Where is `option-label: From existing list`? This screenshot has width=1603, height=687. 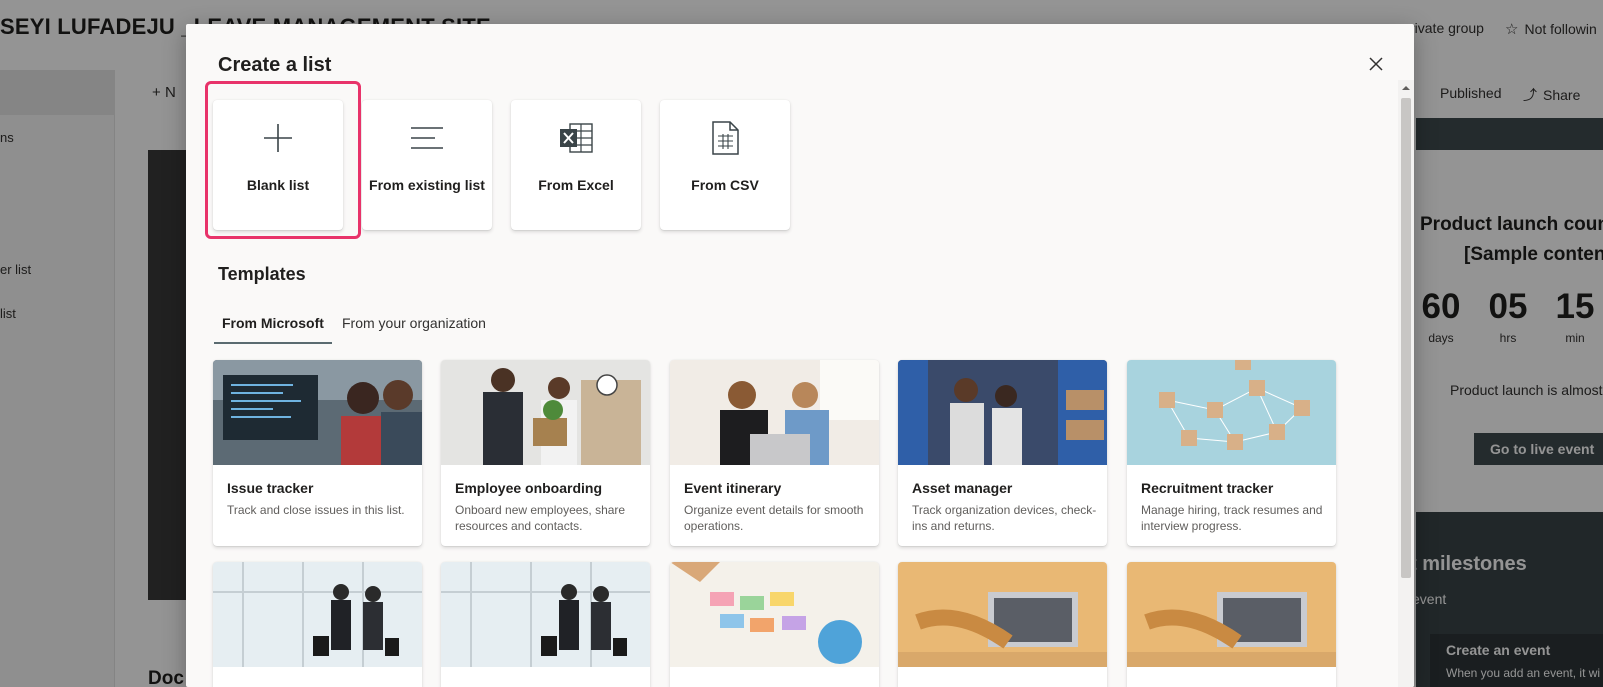
option-label: From existing list is located at coordinates (427, 185).